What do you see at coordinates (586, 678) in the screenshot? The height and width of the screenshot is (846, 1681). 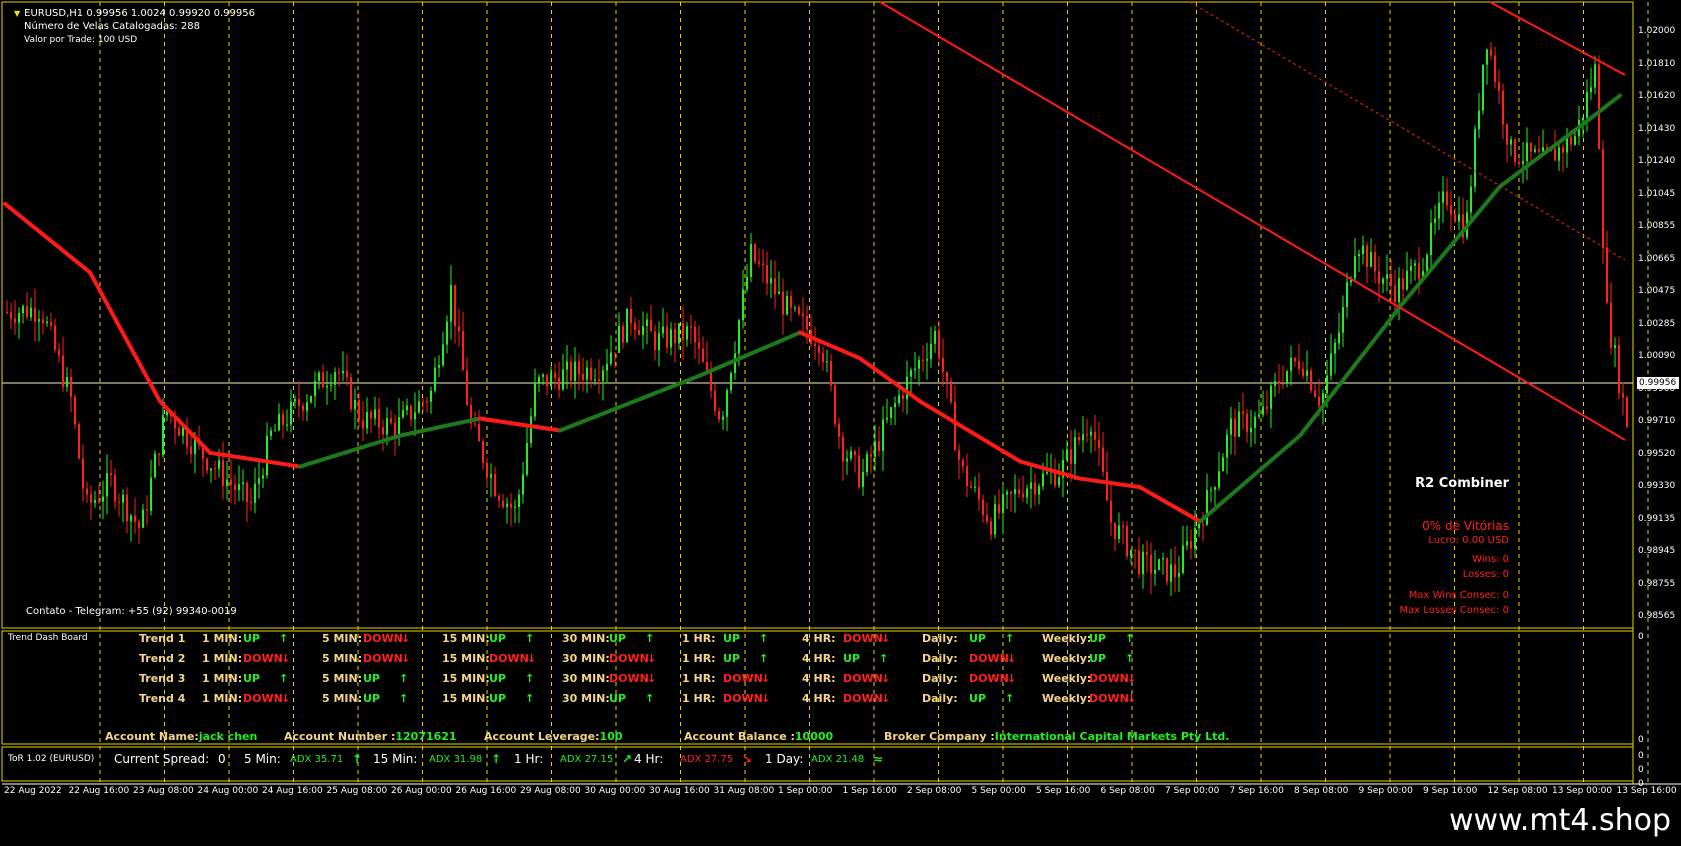 I see `trend-timeframe-label: 30 MIN:` at bounding box center [586, 678].